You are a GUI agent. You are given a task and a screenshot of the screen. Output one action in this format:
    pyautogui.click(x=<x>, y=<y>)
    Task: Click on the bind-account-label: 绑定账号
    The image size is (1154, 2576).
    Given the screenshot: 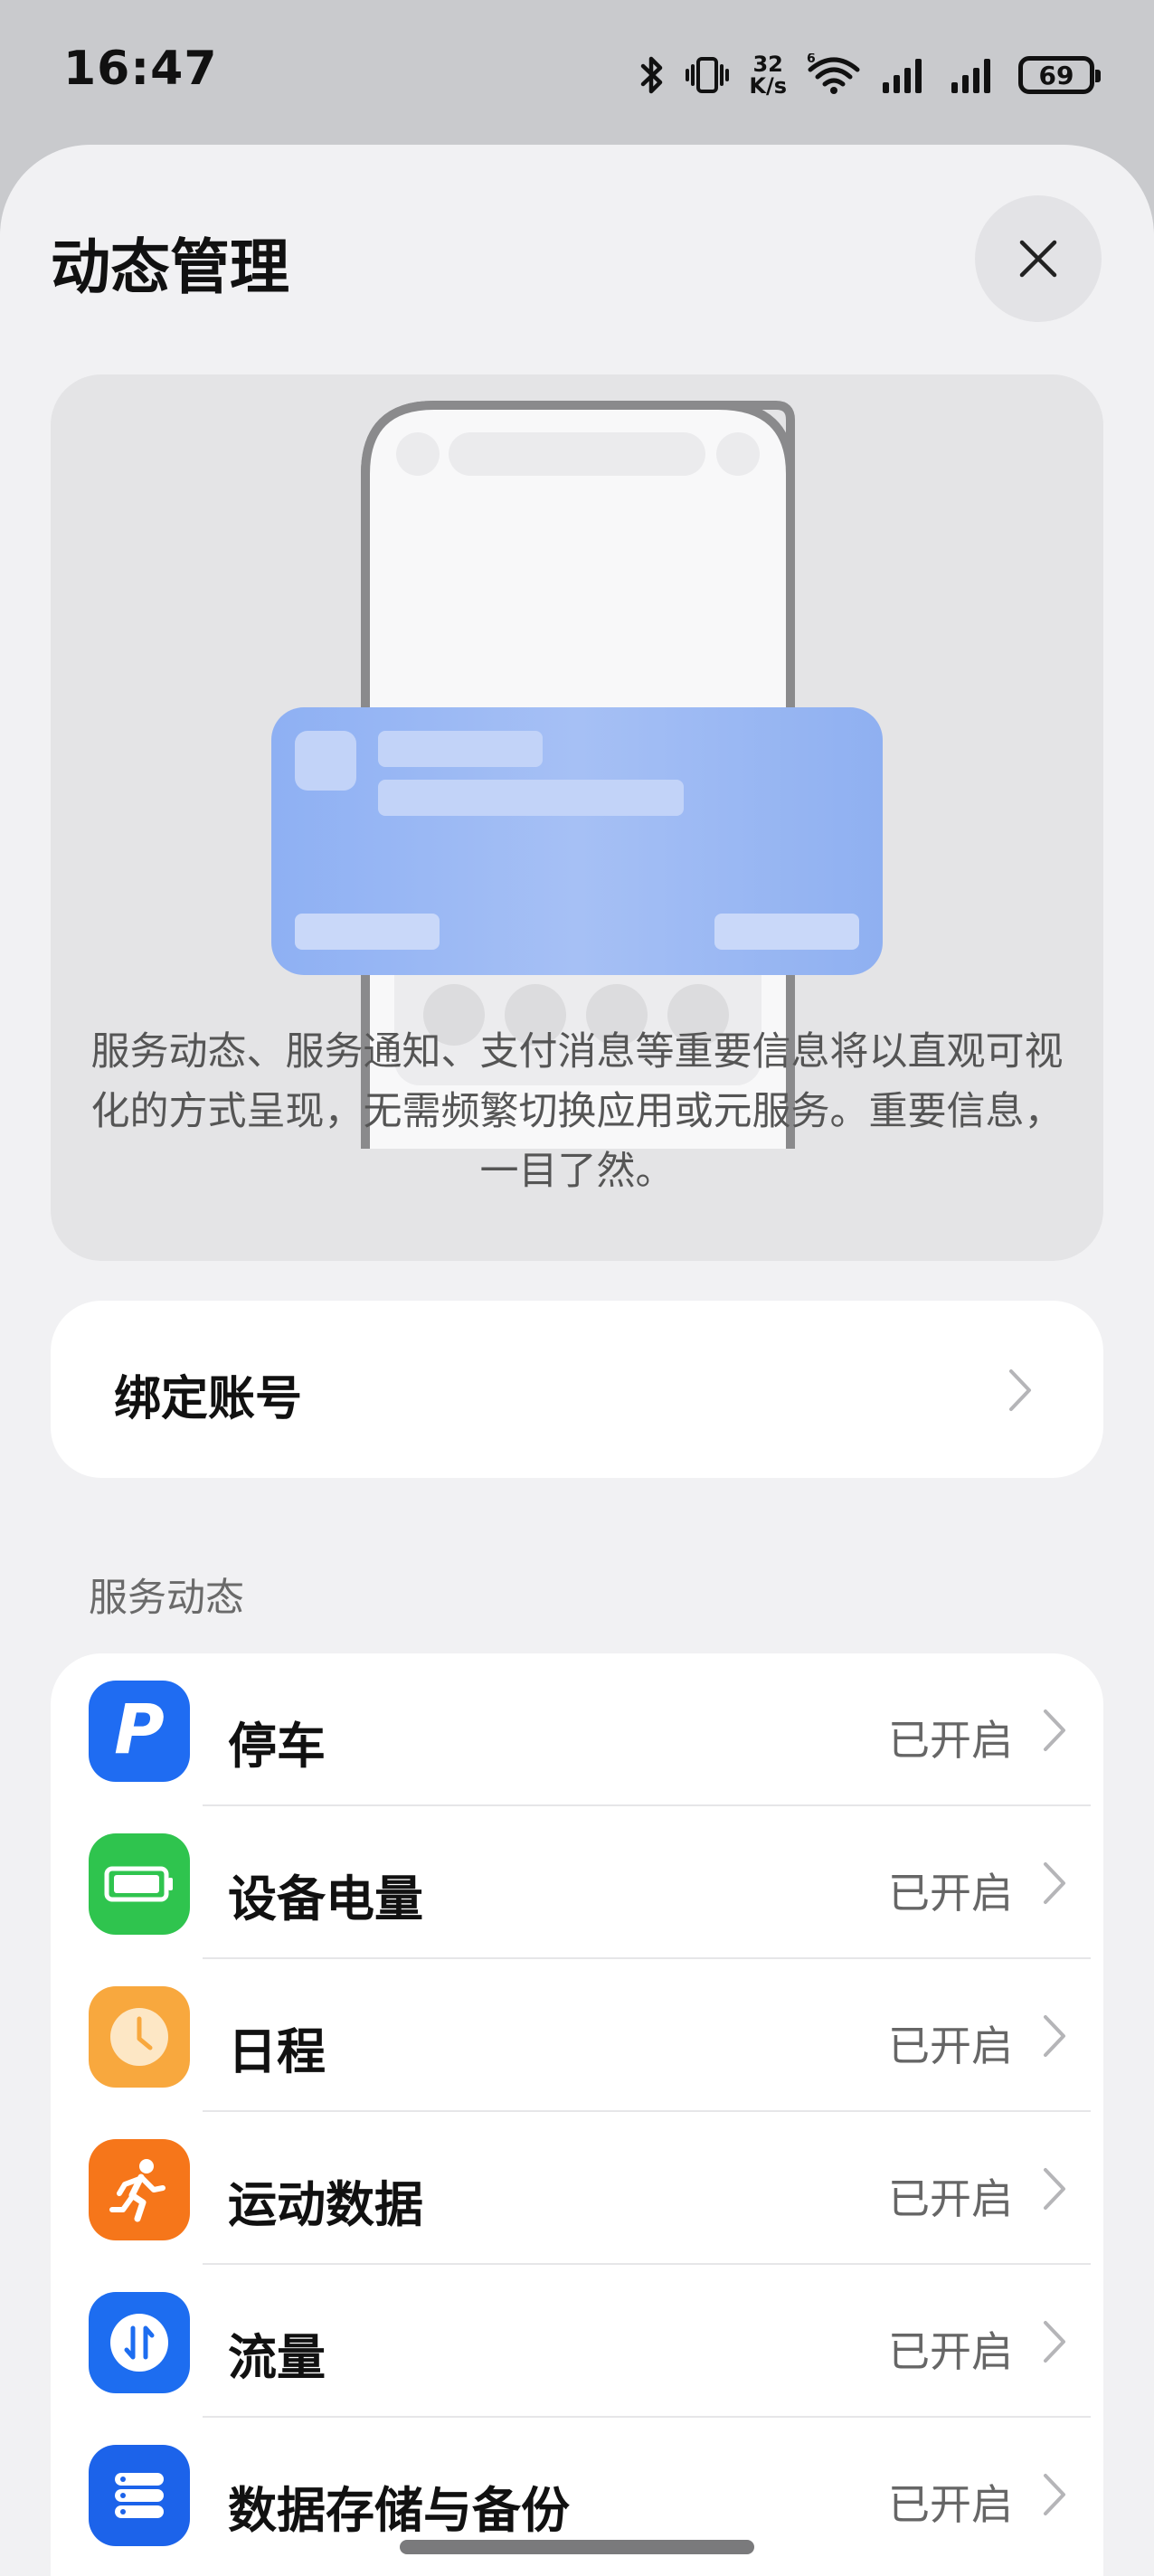 What is the action you would take?
    pyautogui.click(x=208, y=1399)
    